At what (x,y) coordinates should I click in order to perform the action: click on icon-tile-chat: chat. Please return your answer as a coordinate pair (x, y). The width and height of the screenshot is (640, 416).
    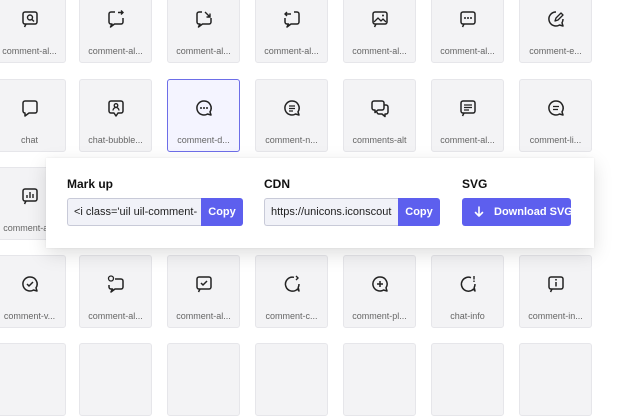
    Looking at the image, I should click on (33, 115).